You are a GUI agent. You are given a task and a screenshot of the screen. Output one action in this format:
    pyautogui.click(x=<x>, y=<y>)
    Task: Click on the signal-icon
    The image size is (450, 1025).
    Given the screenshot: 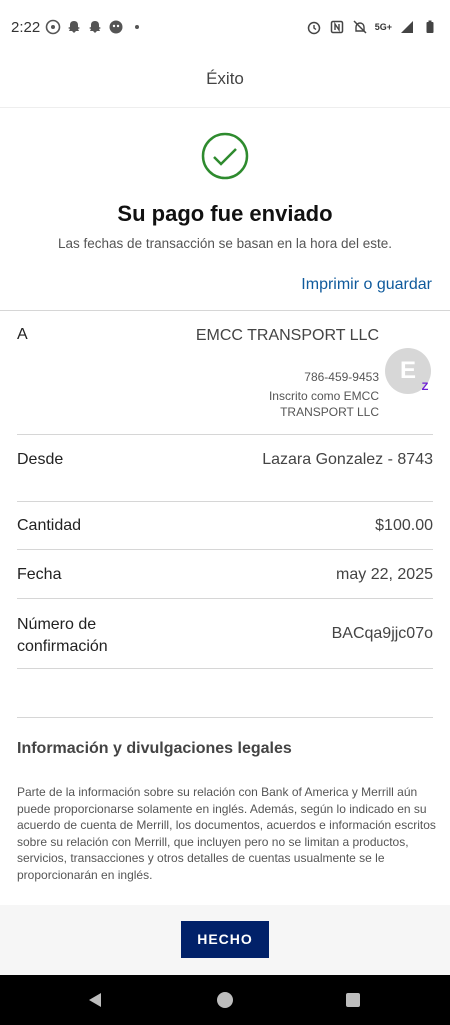 What is the action you would take?
    pyautogui.click(x=407, y=27)
    